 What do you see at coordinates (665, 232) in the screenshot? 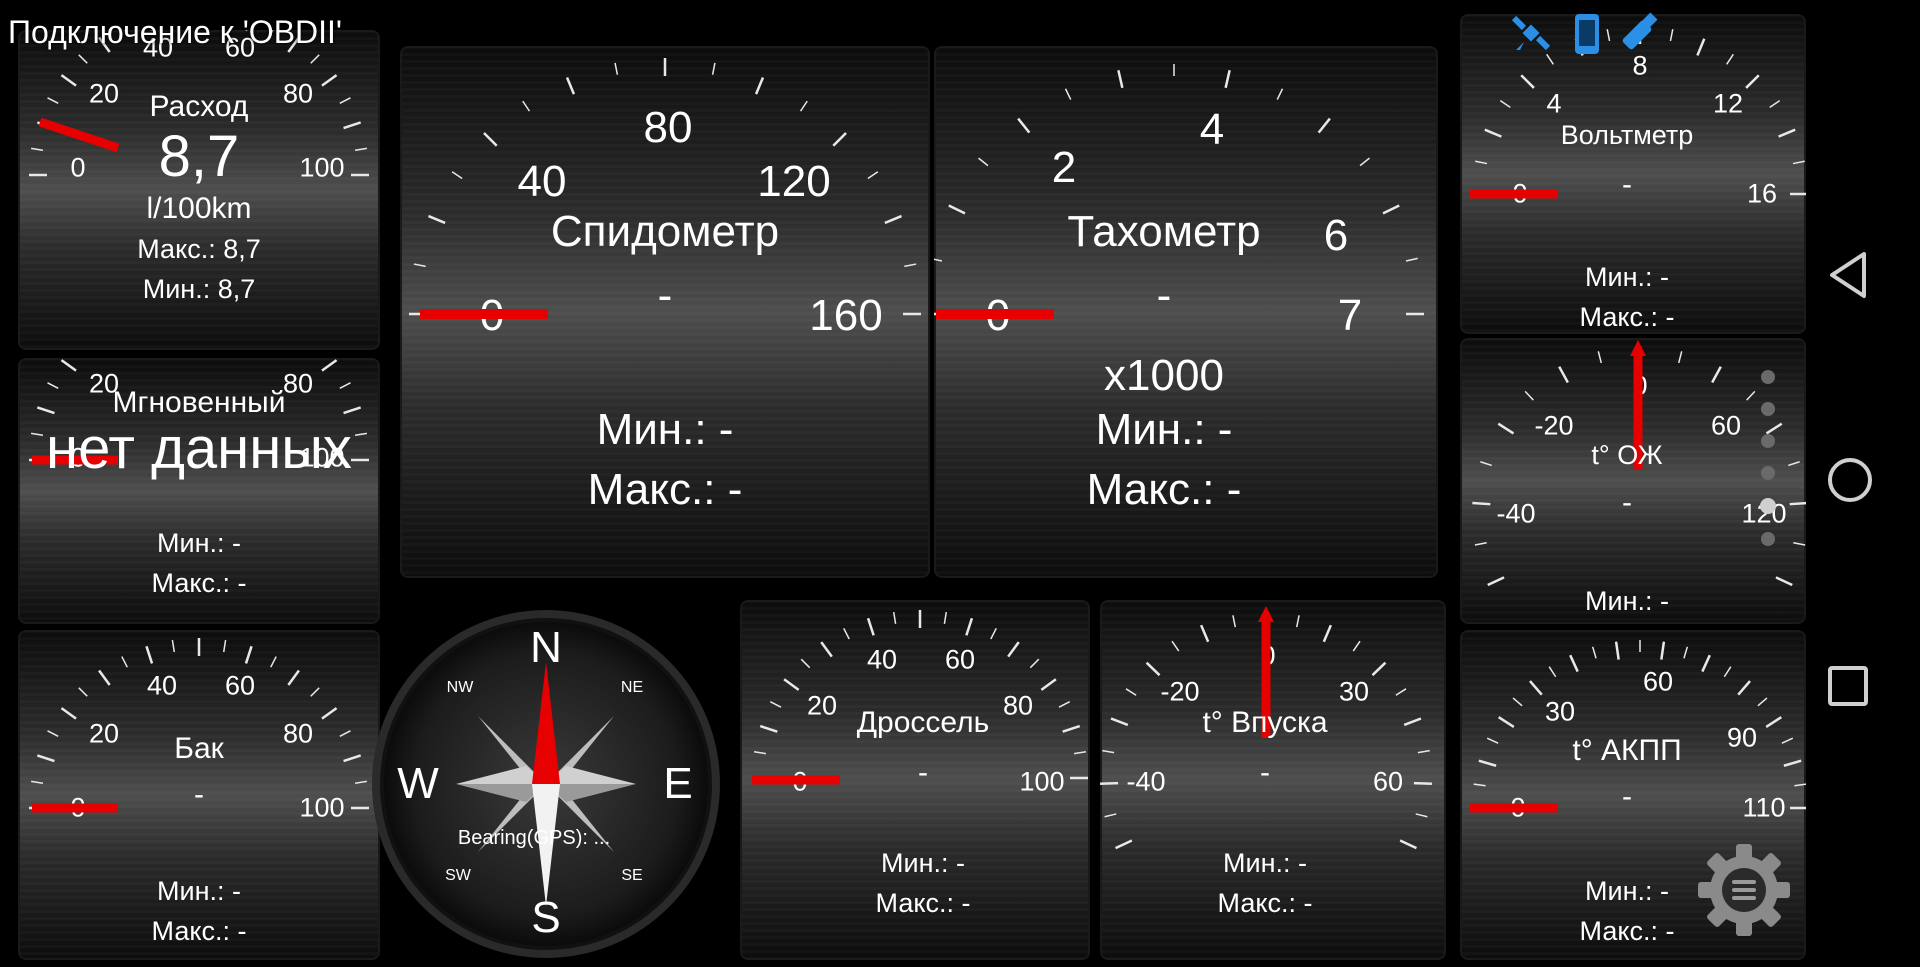
I see `gauge-title: Спидометр` at bounding box center [665, 232].